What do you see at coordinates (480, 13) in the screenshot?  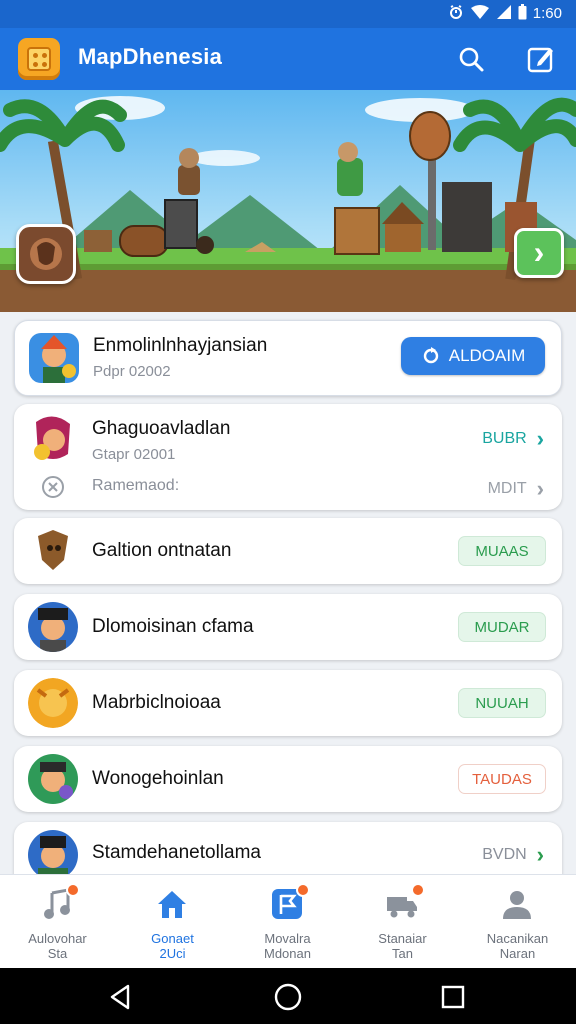 I see `wifi-icon` at bounding box center [480, 13].